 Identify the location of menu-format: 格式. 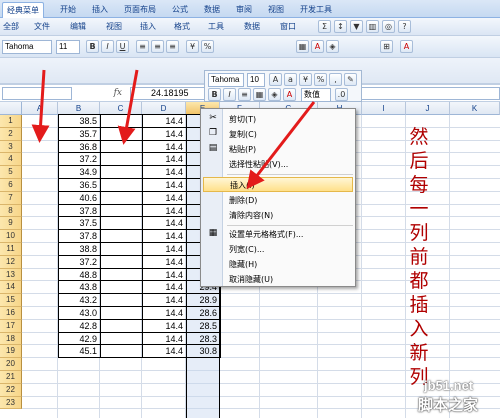
(182, 27).